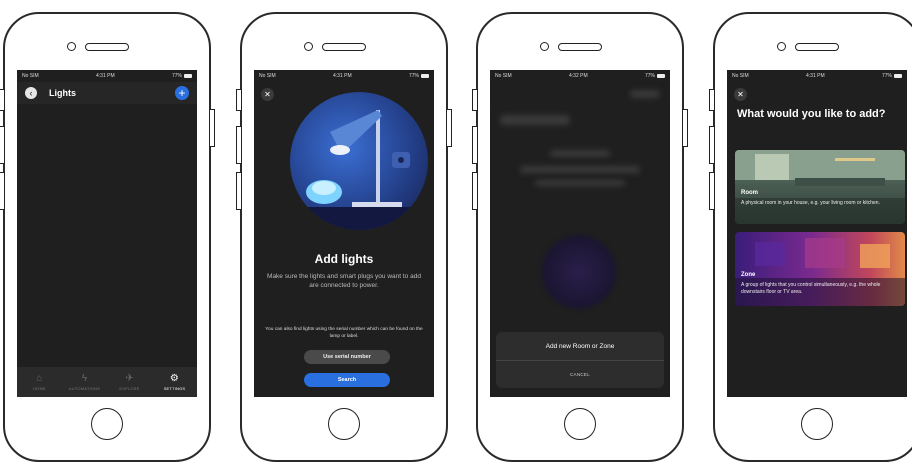 The image size is (912, 462). What do you see at coordinates (107, 93) in the screenshot?
I see `lights-header: ‹ Lights +` at bounding box center [107, 93].